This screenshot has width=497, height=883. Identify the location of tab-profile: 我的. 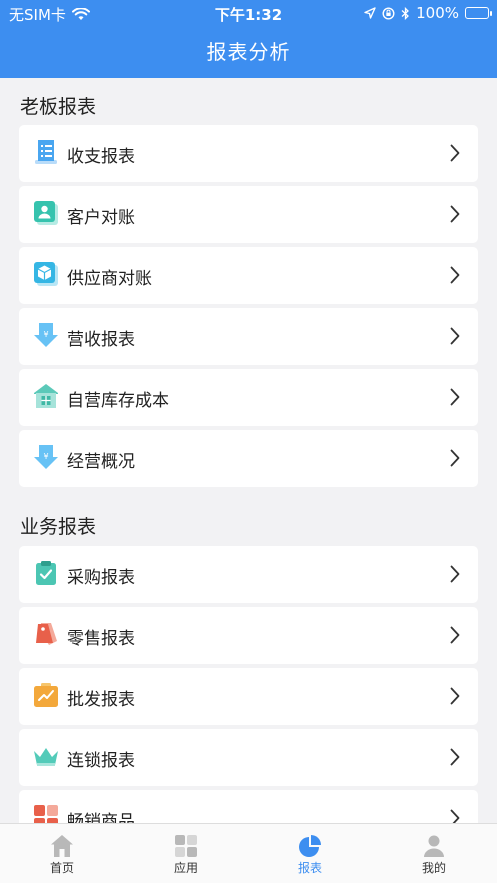
(434, 853).